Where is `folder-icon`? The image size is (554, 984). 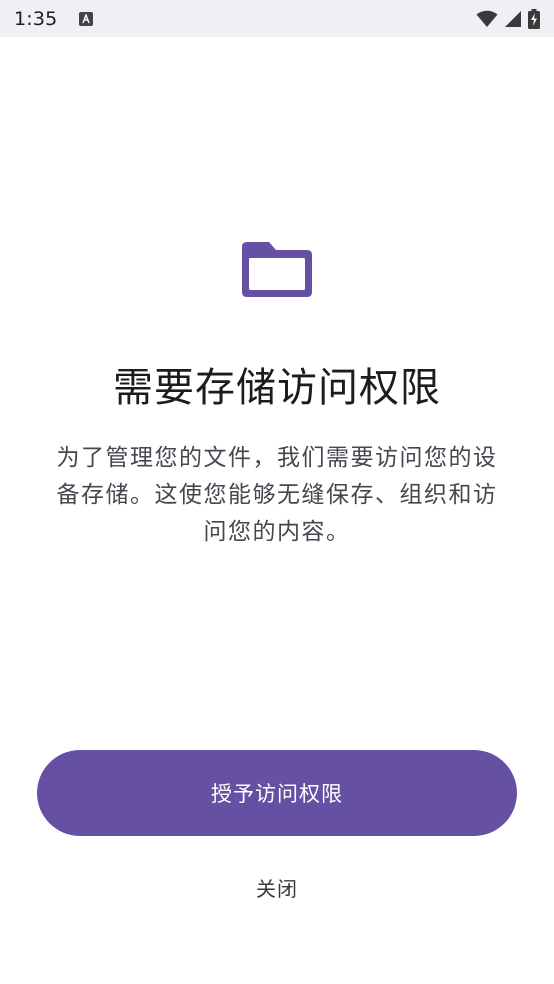 folder-icon is located at coordinates (277, 269).